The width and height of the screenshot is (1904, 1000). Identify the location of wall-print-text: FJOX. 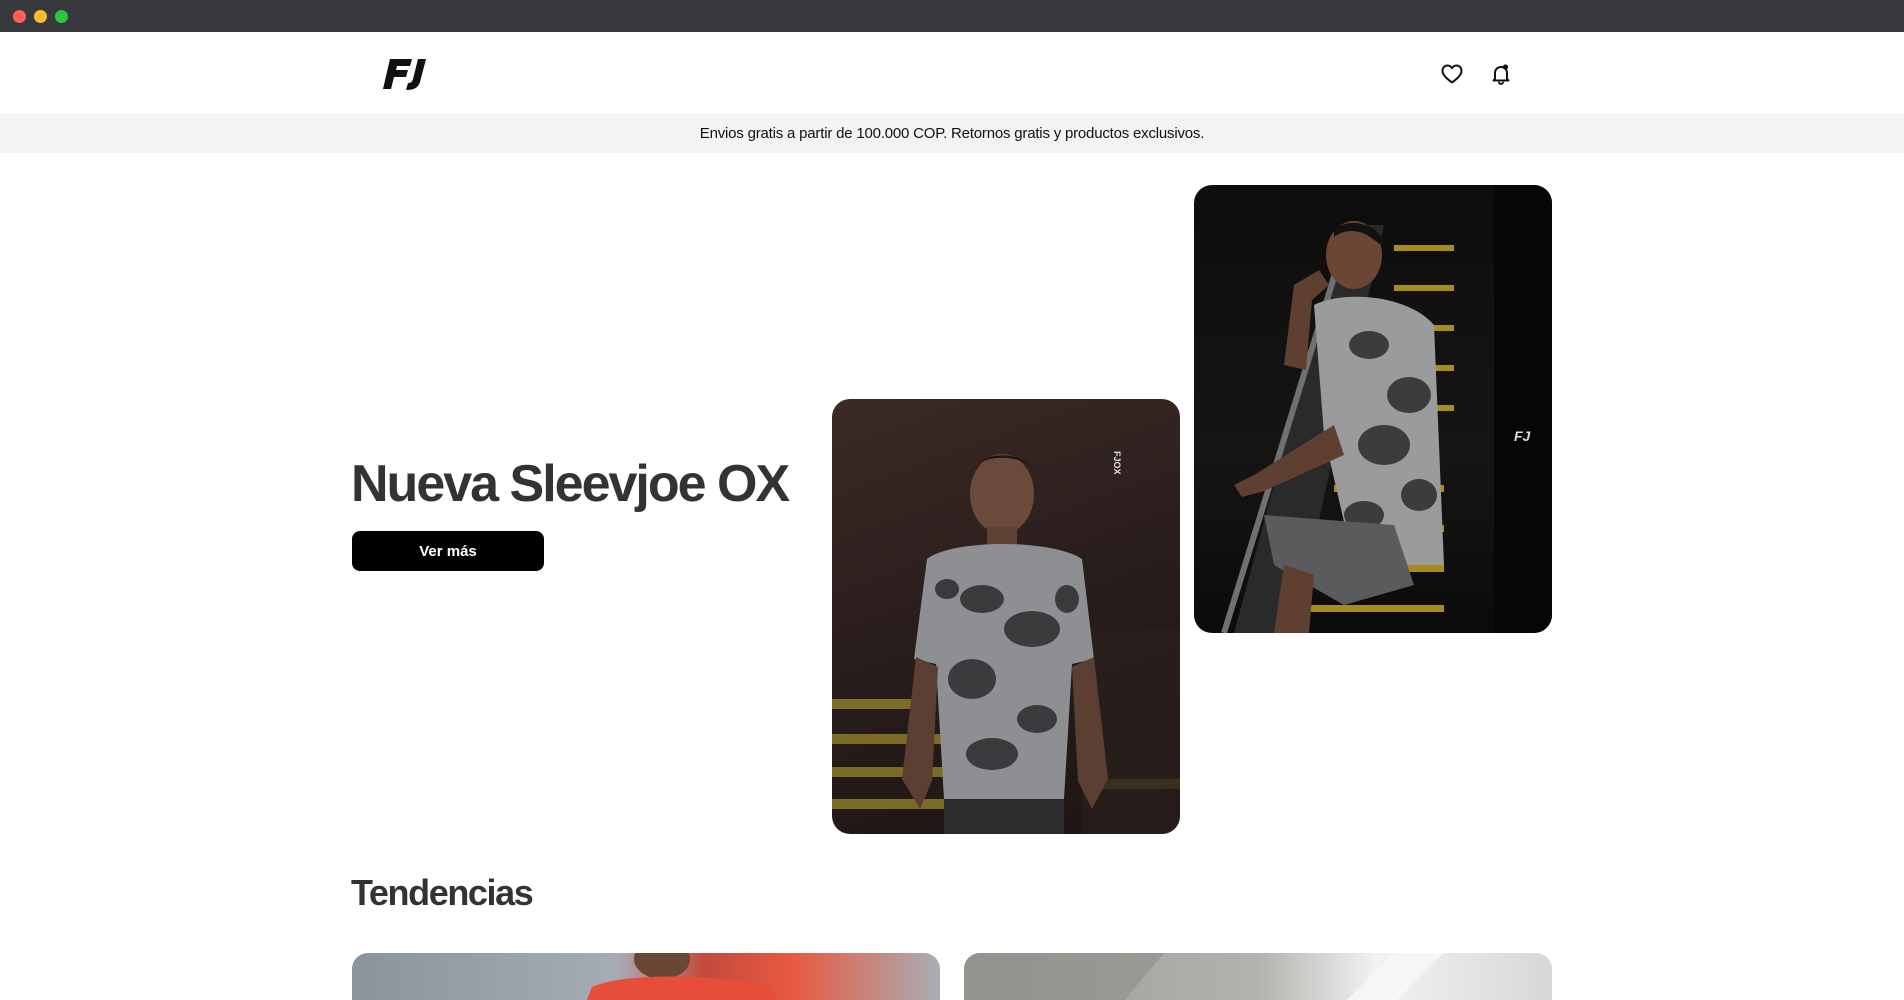
(1117, 463).